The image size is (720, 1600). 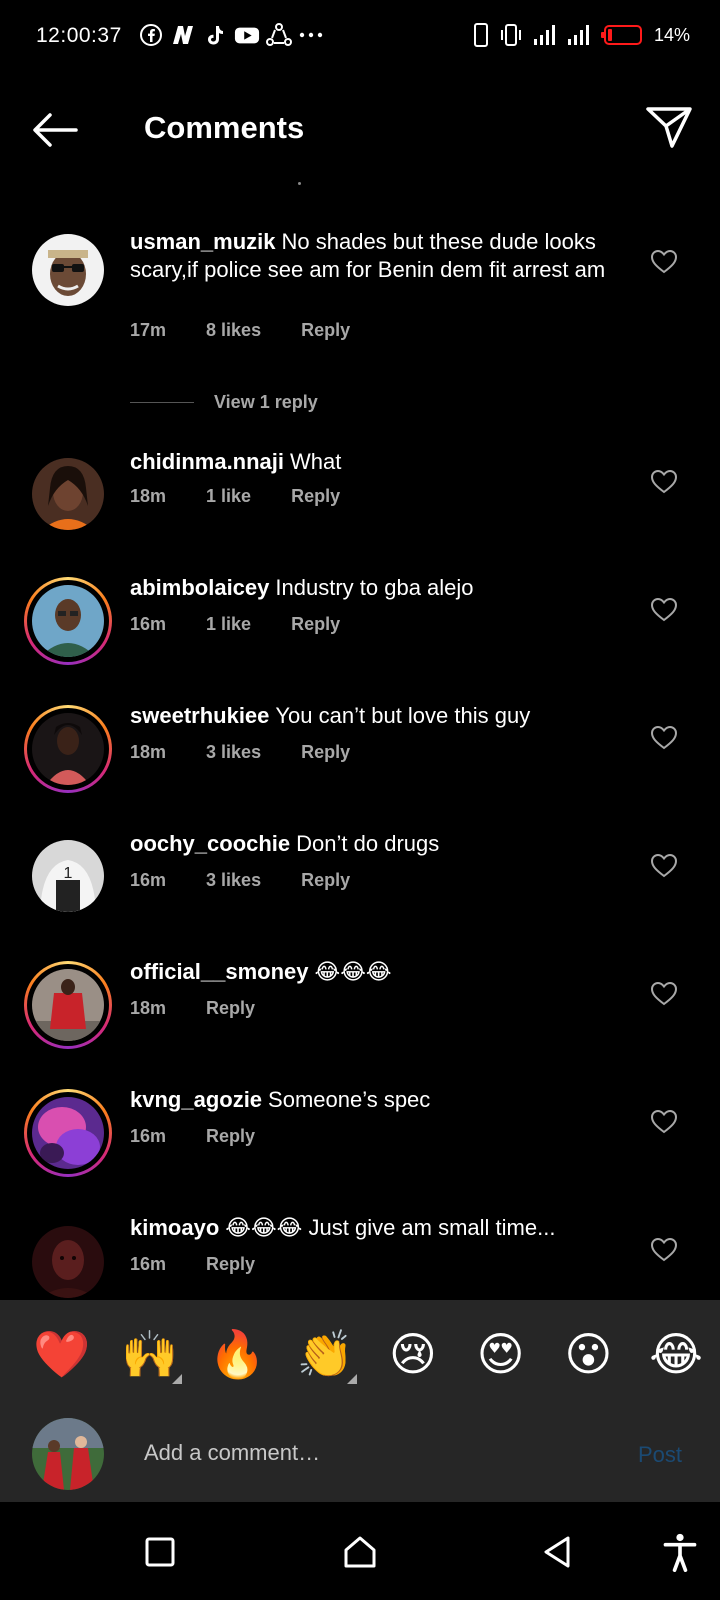 What do you see at coordinates (299, 183) in the screenshot?
I see `scroll-indicator` at bounding box center [299, 183].